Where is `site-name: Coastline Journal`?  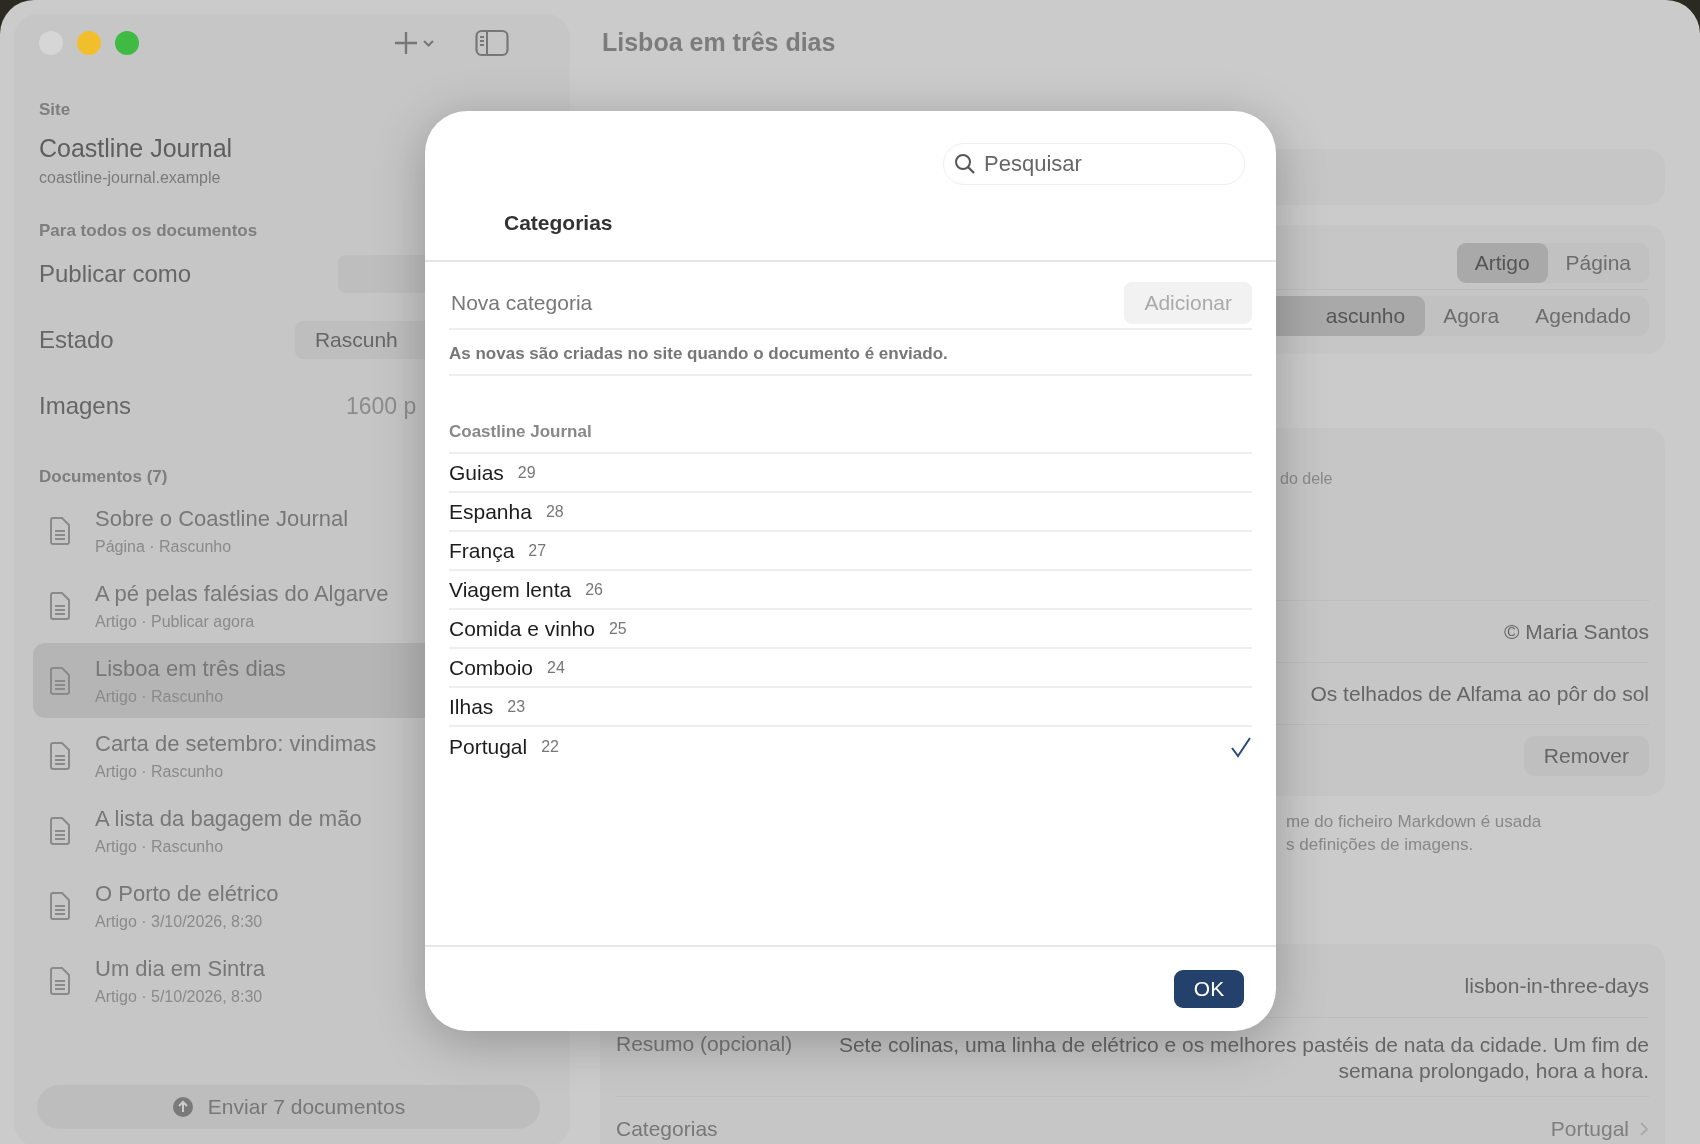
site-name: Coastline Journal is located at coordinates (136, 148).